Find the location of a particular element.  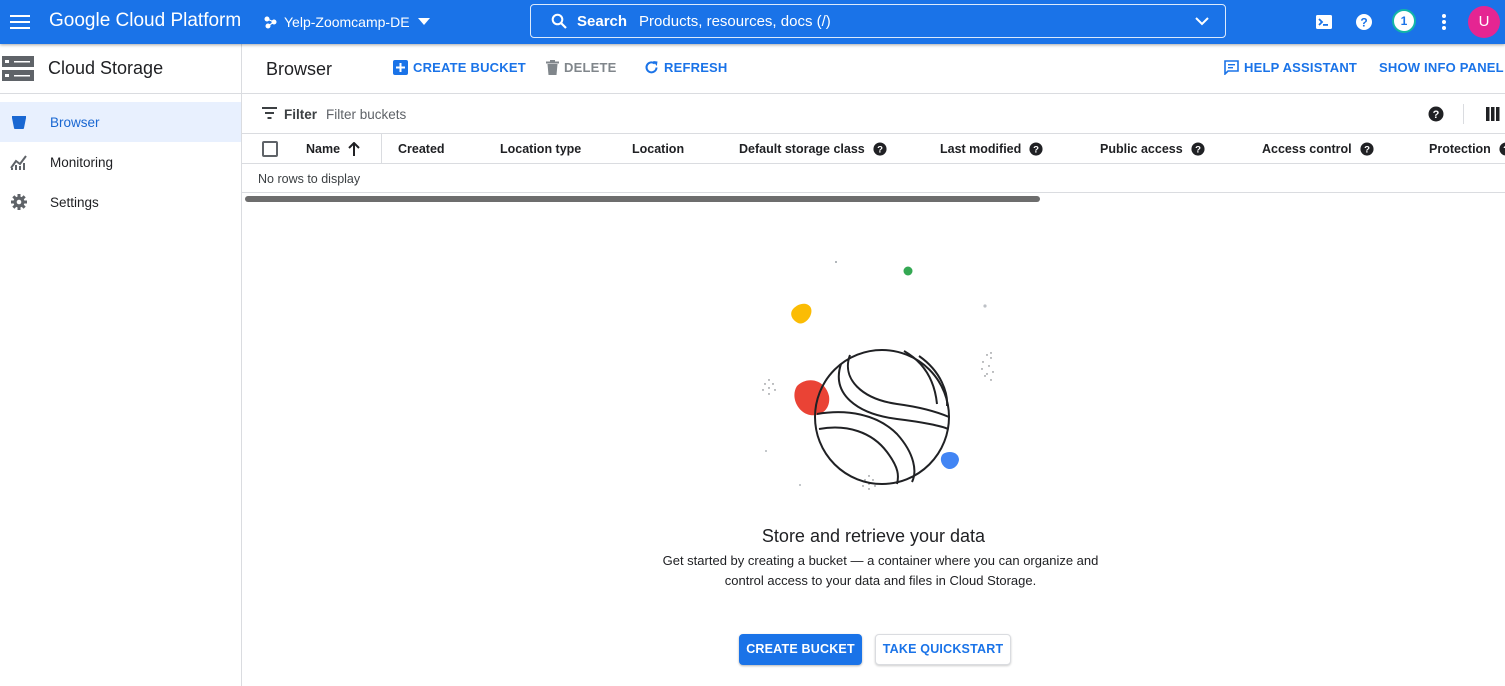

column-separator is located at coordinates (381, 149).